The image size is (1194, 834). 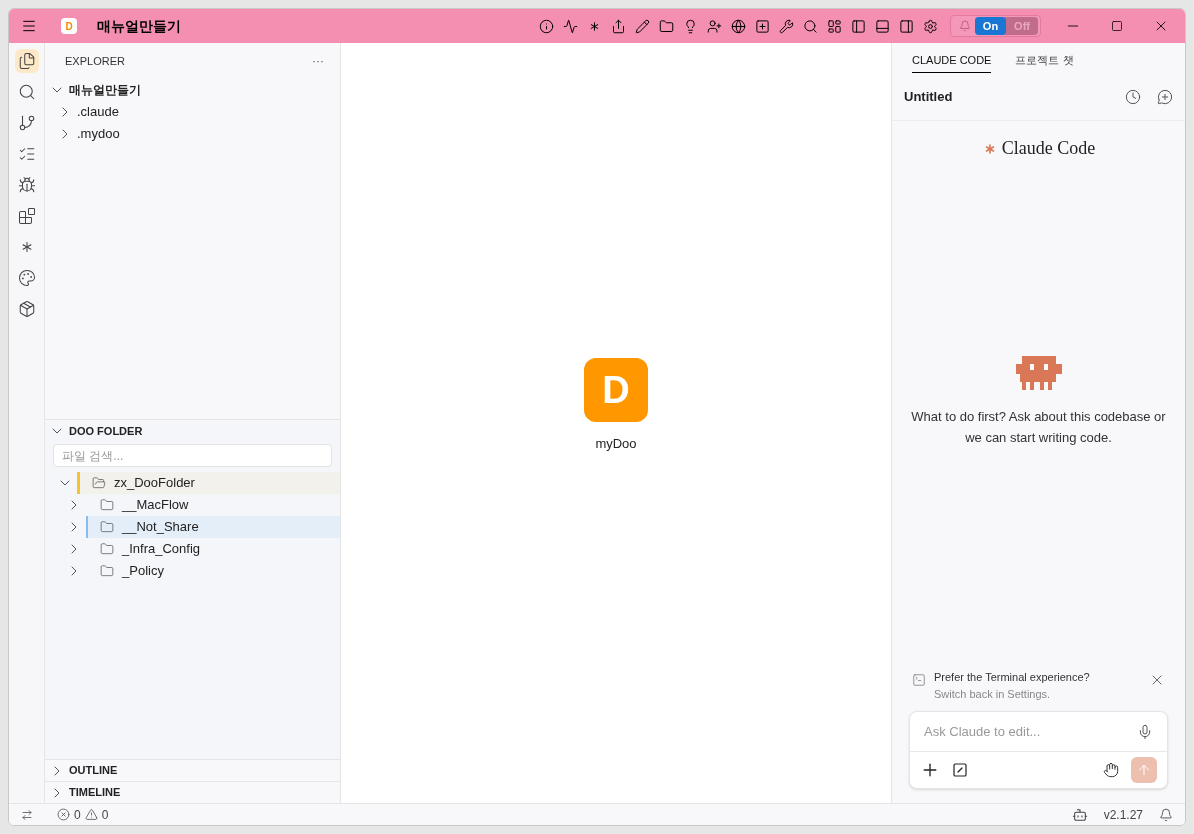 What do you see at coordinates (1117, 26) in the screenshot?
I see `maximize-icon` at bounding box center [1117, 26].